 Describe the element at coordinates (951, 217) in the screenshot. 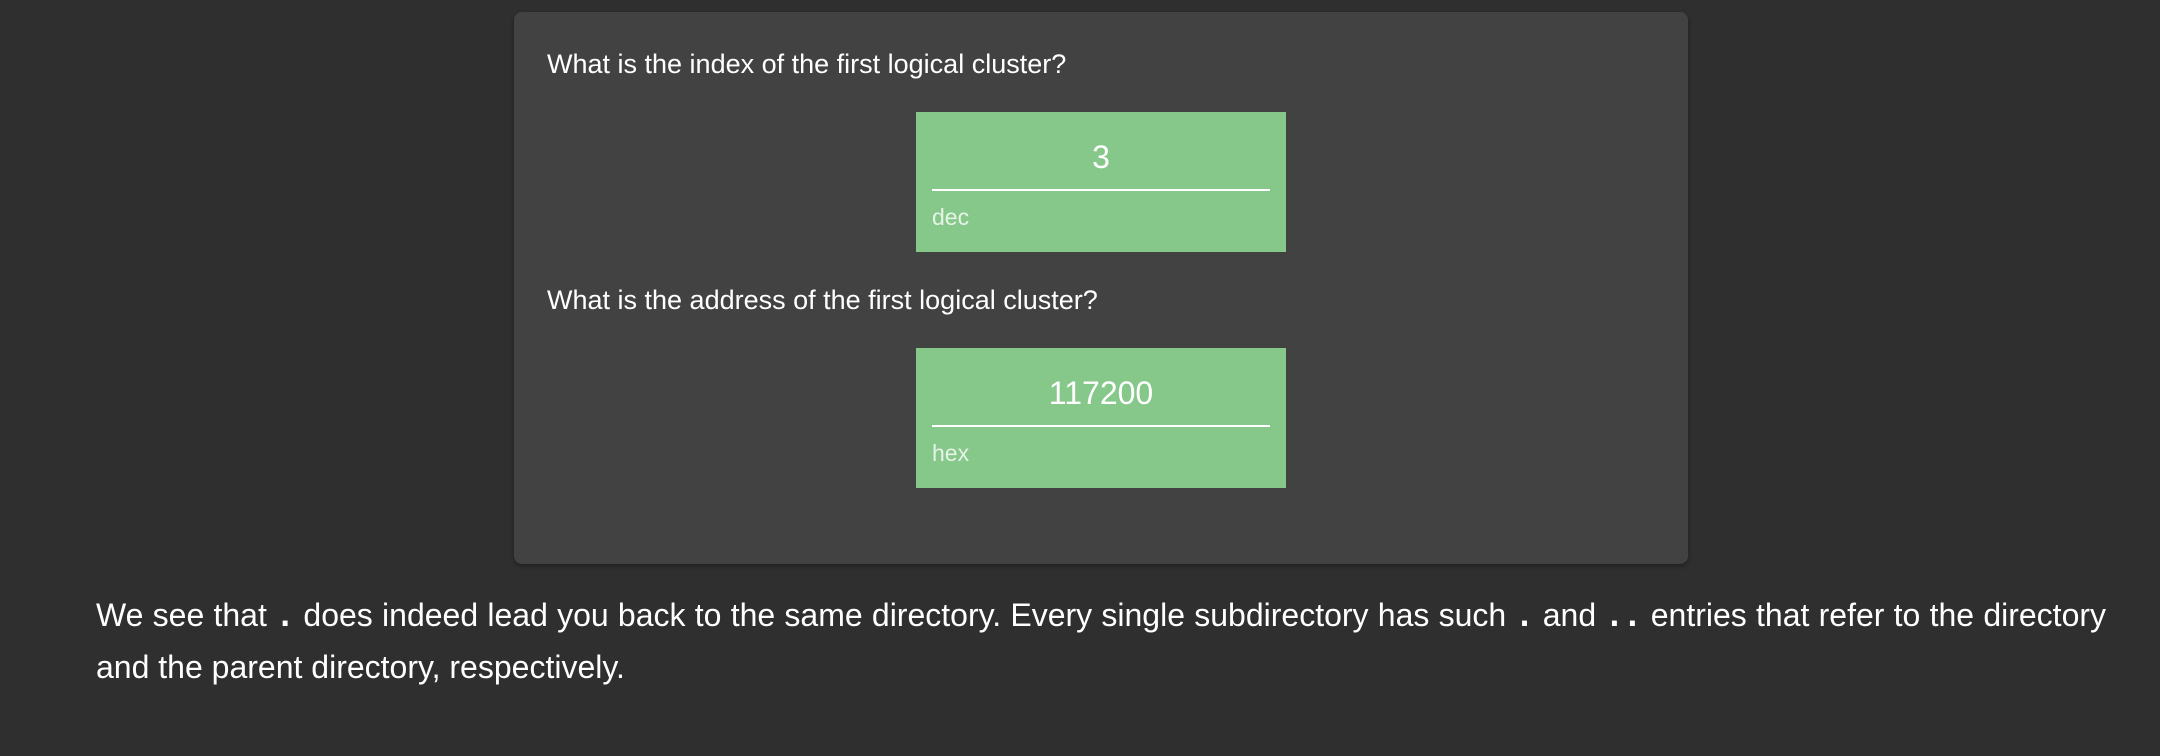

I see `answer-1-unit-label: dec` at that location.